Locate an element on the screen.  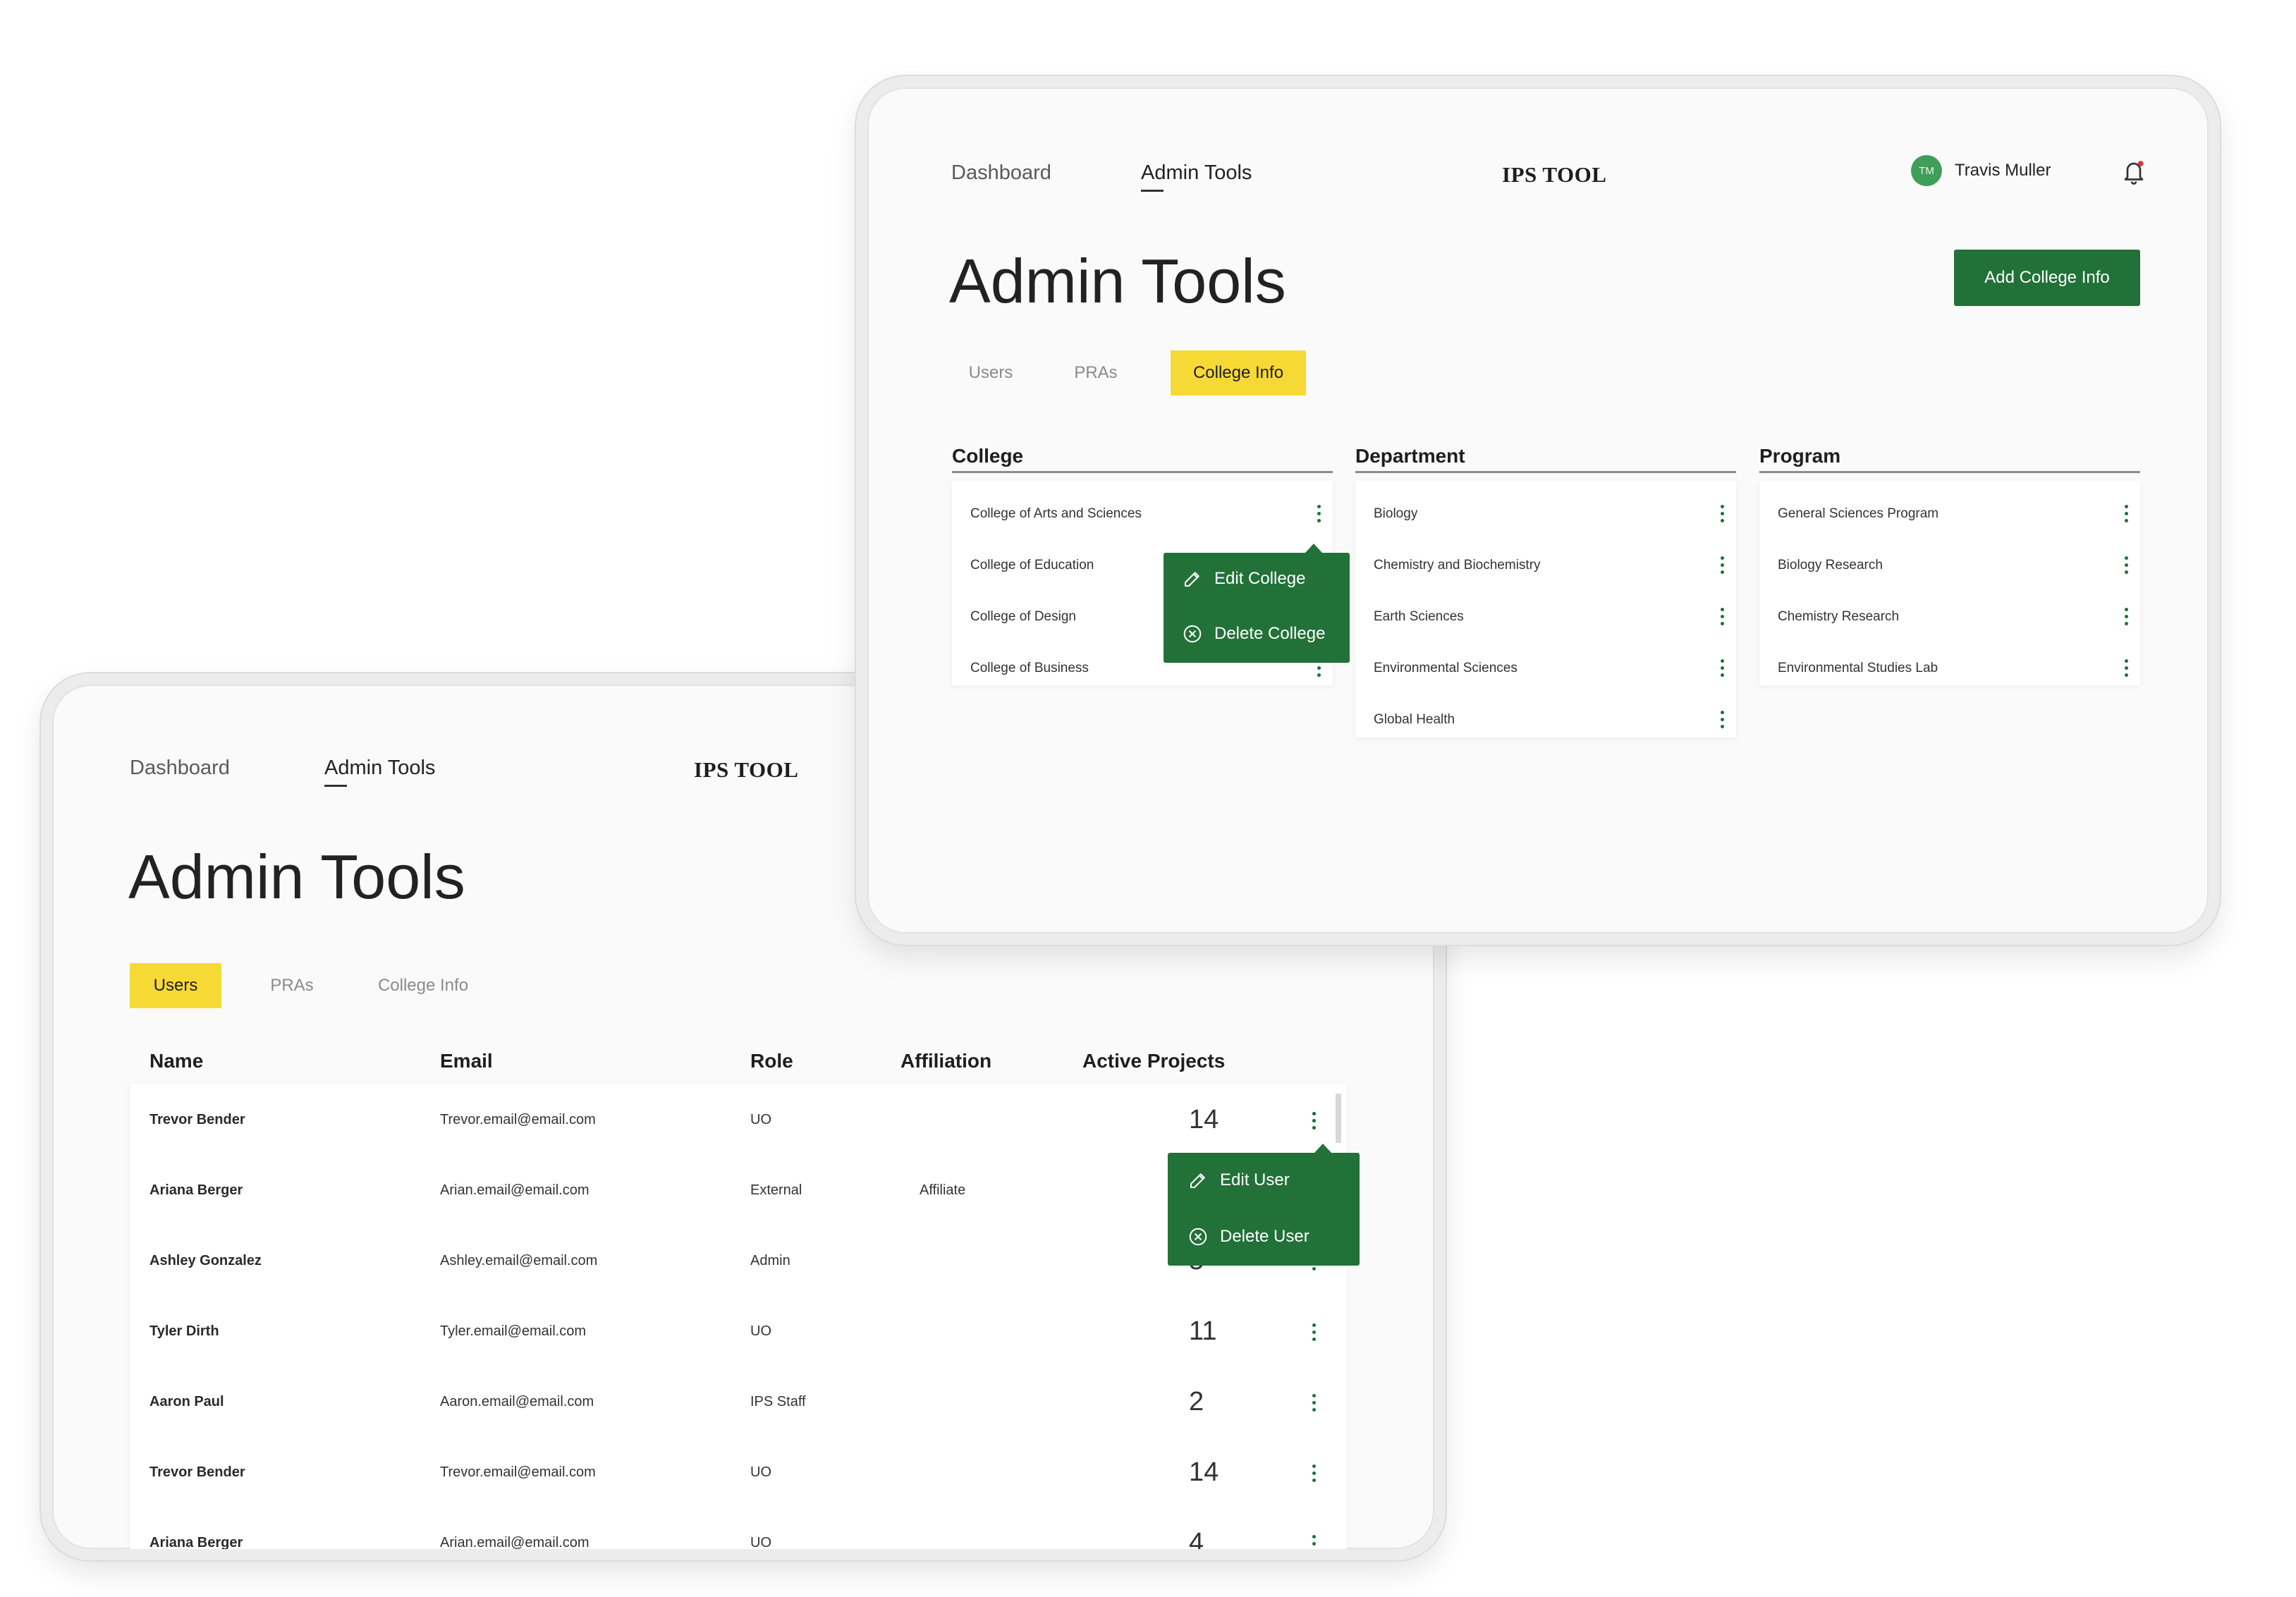
cell-name: Ashley Gonzalez is located at coordinates (205, 1260).